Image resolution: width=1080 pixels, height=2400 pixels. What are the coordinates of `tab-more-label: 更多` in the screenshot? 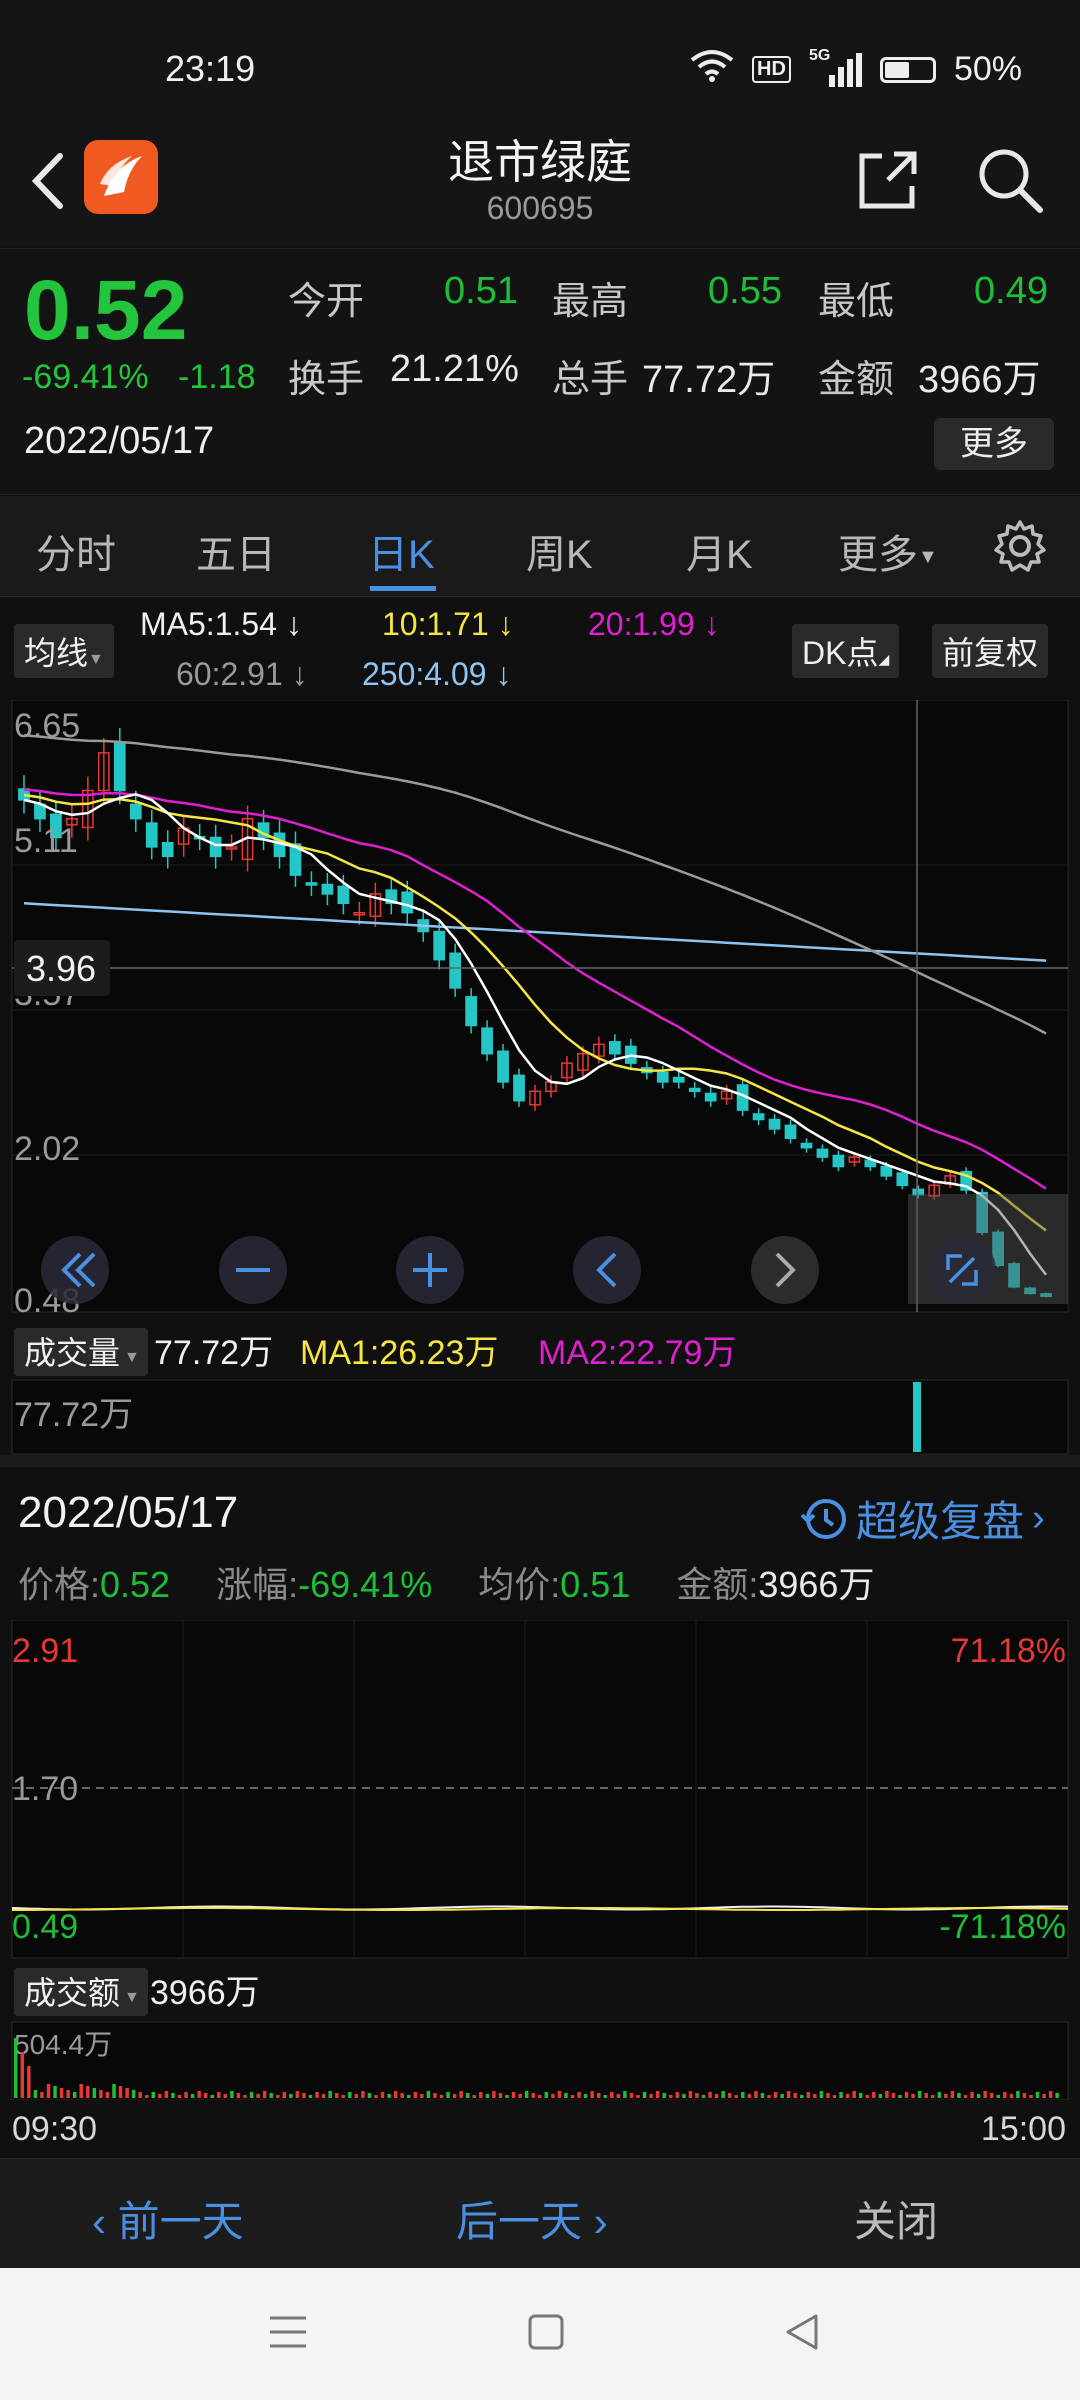 It's located at (878, 555).